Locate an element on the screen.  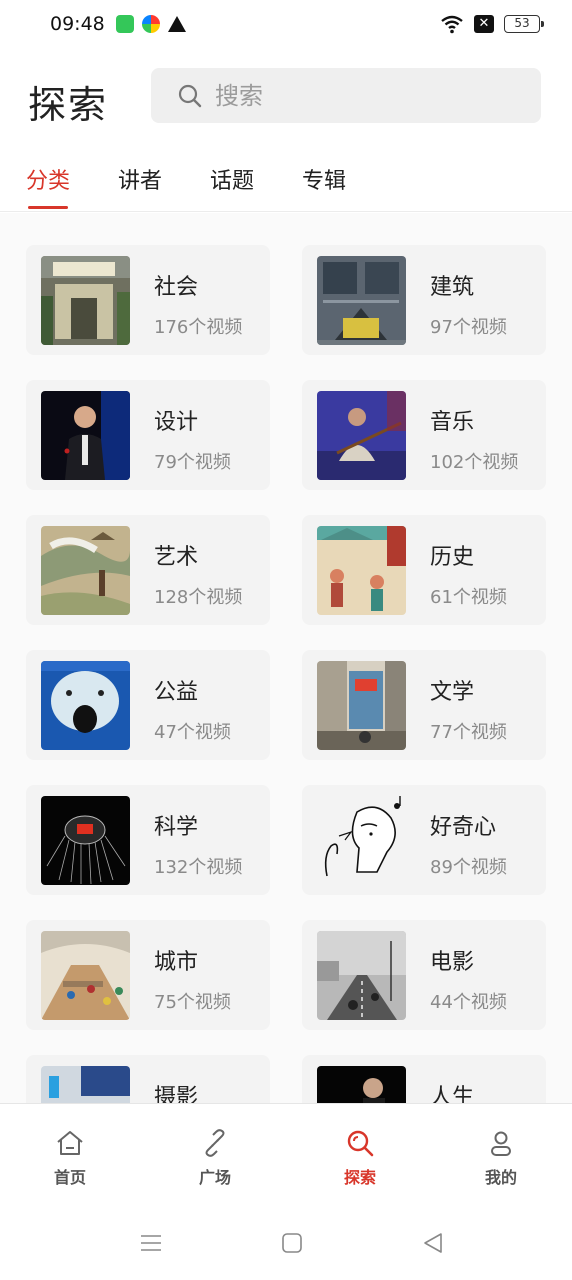
category-card: 公益 47个视频 is located at coordinates (148, 705).